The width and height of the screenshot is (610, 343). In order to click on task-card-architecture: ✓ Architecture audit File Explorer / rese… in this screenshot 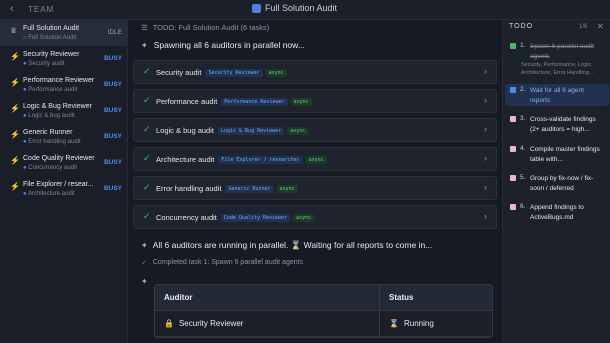, I will do `click(315, 159)`.